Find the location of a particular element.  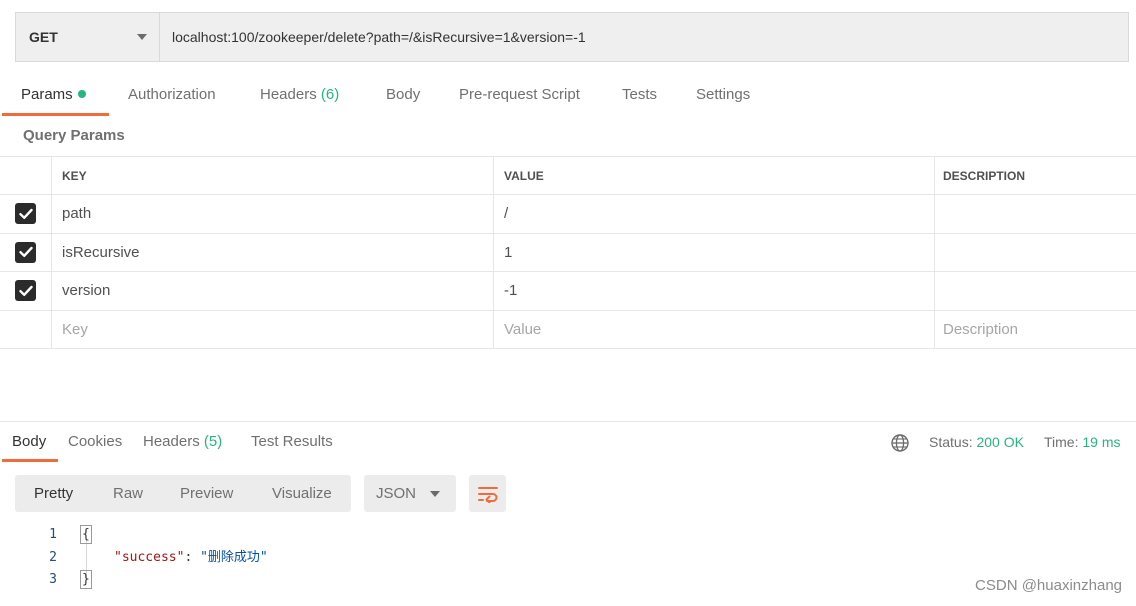

format-select: JSON is located at coordinates (410, 493).